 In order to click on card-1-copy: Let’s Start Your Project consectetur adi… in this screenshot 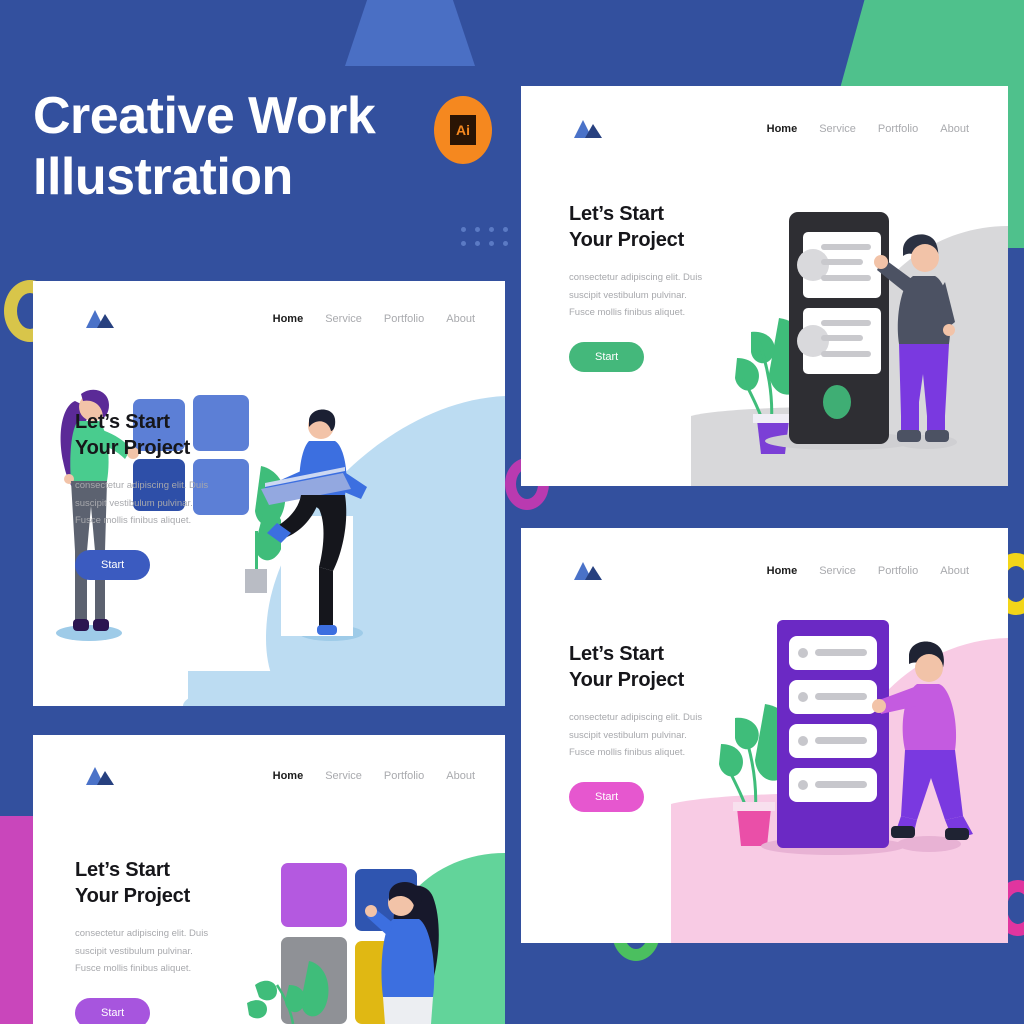, I will do `click(175, 494)`.